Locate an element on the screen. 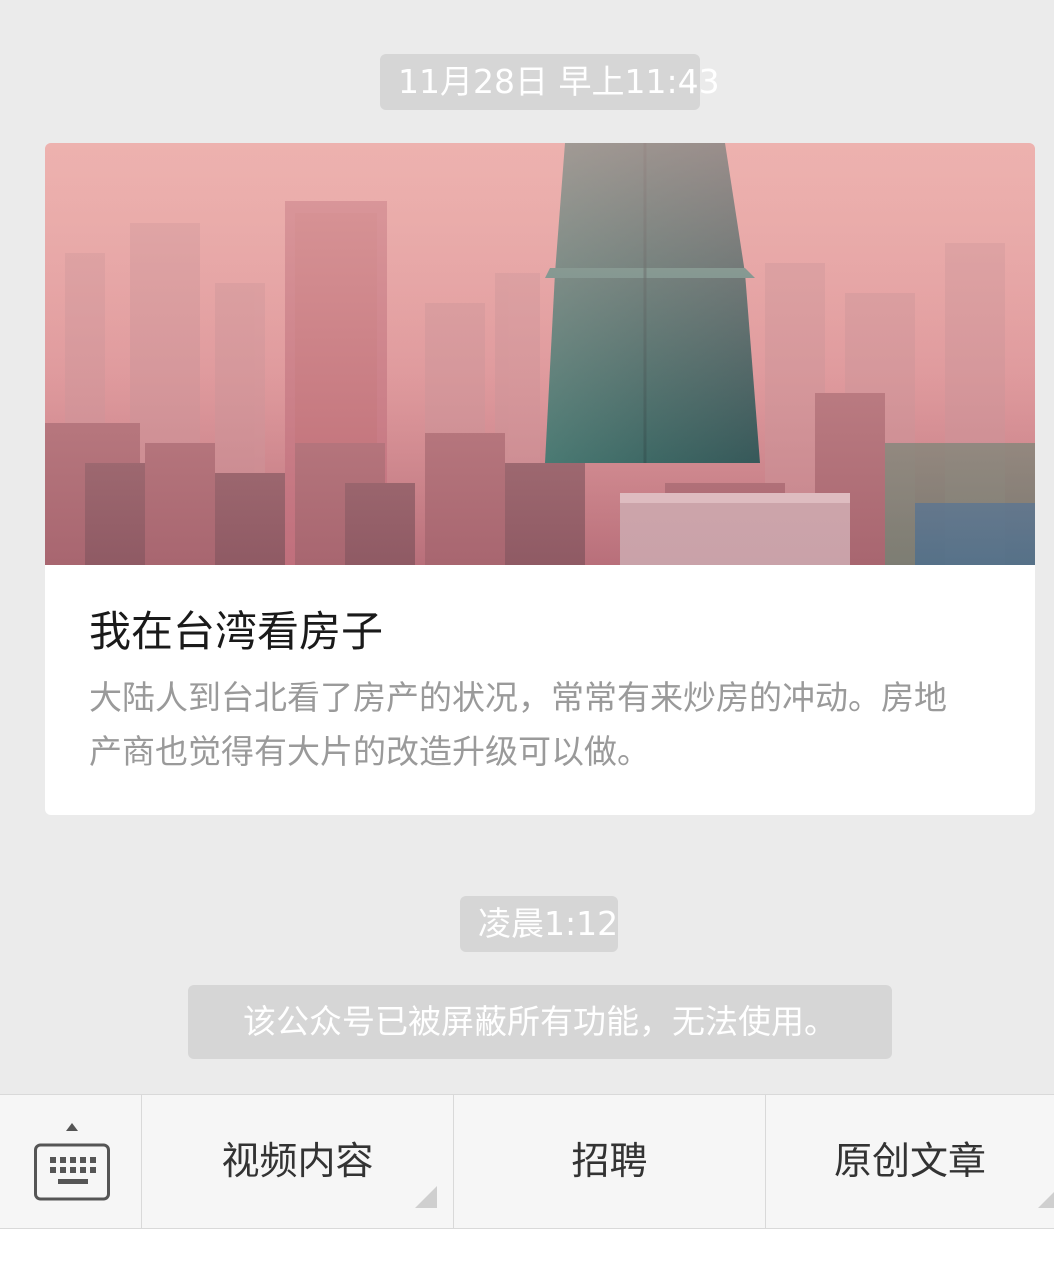  timestamp-label: 11月28日 早上11:43 is located at coordinates (550, 82).